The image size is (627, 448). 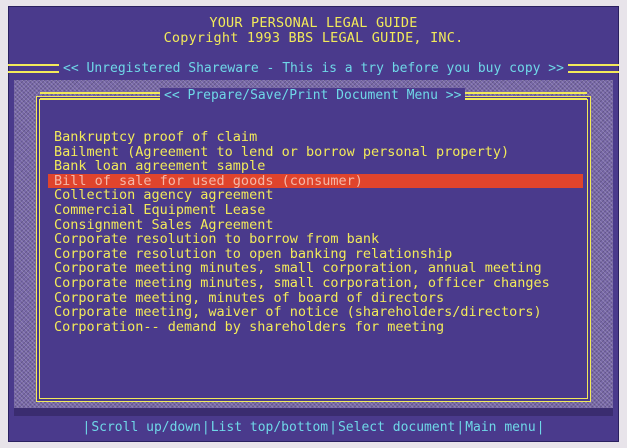 I want to click on app-title: YOUR PERSONAL LEGAL GUIDE, so click(x=313, y=23).